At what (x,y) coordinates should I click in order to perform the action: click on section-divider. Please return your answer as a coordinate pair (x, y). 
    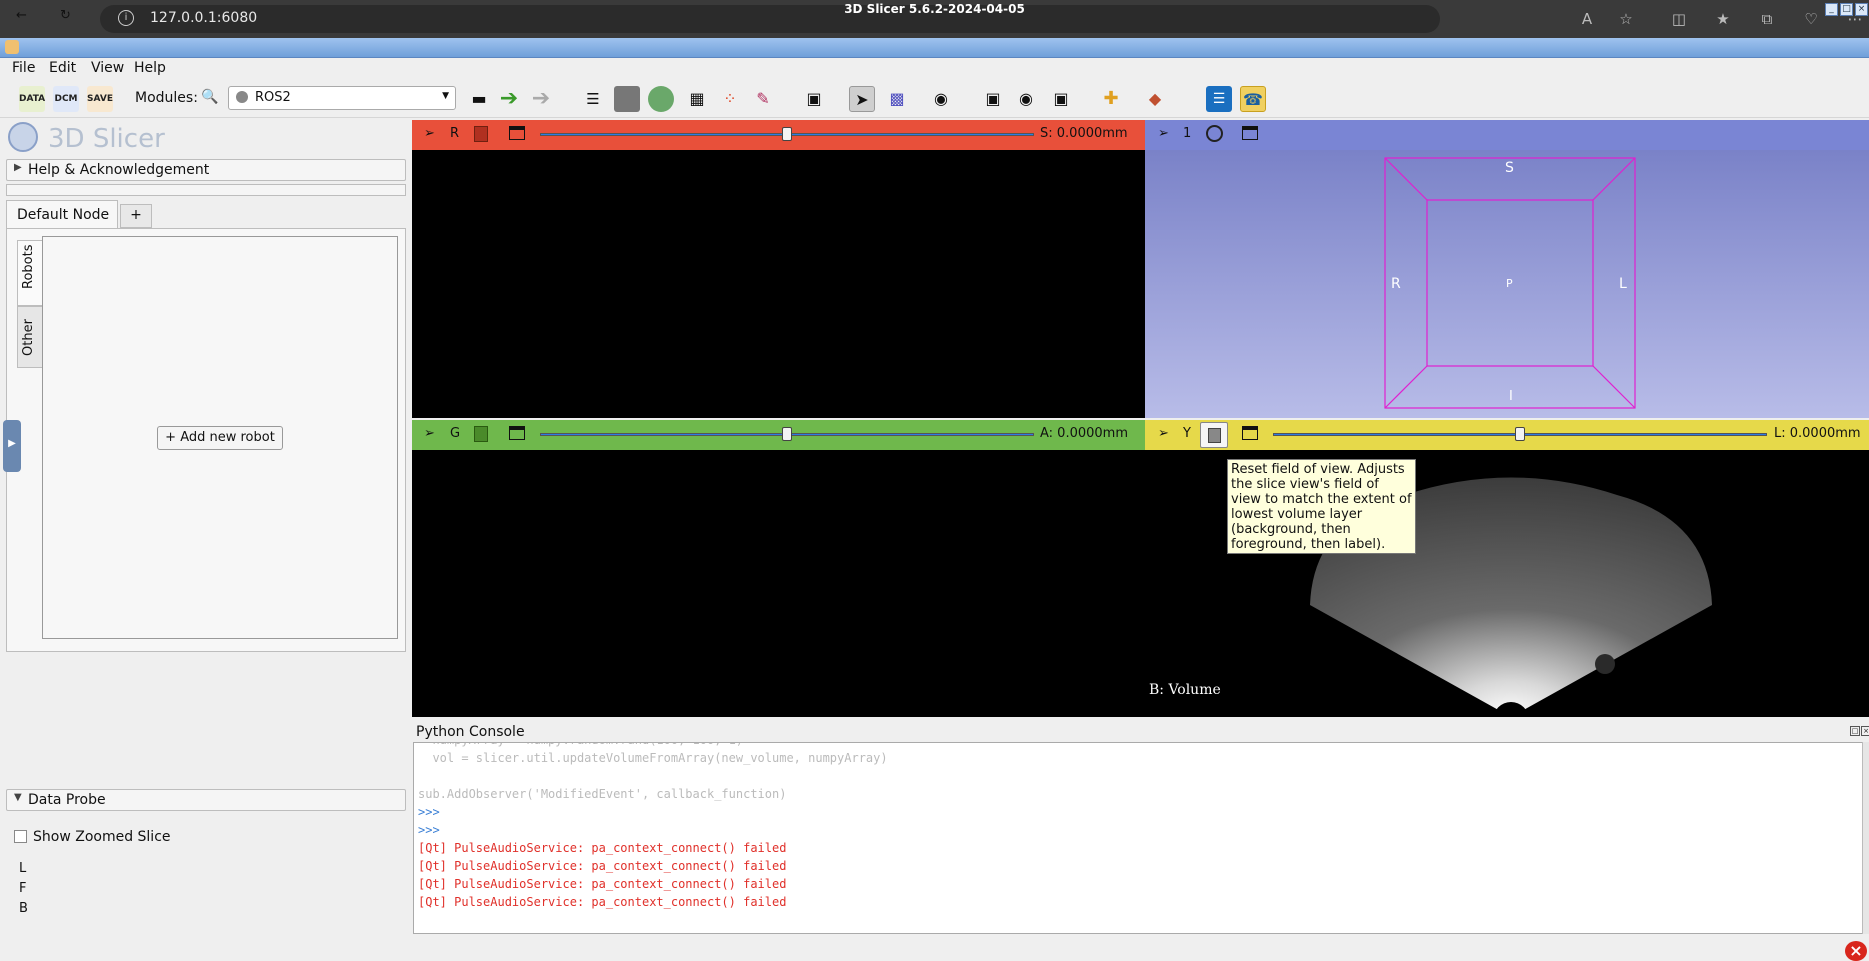
    Looking at the image, I should click on (206, 190).